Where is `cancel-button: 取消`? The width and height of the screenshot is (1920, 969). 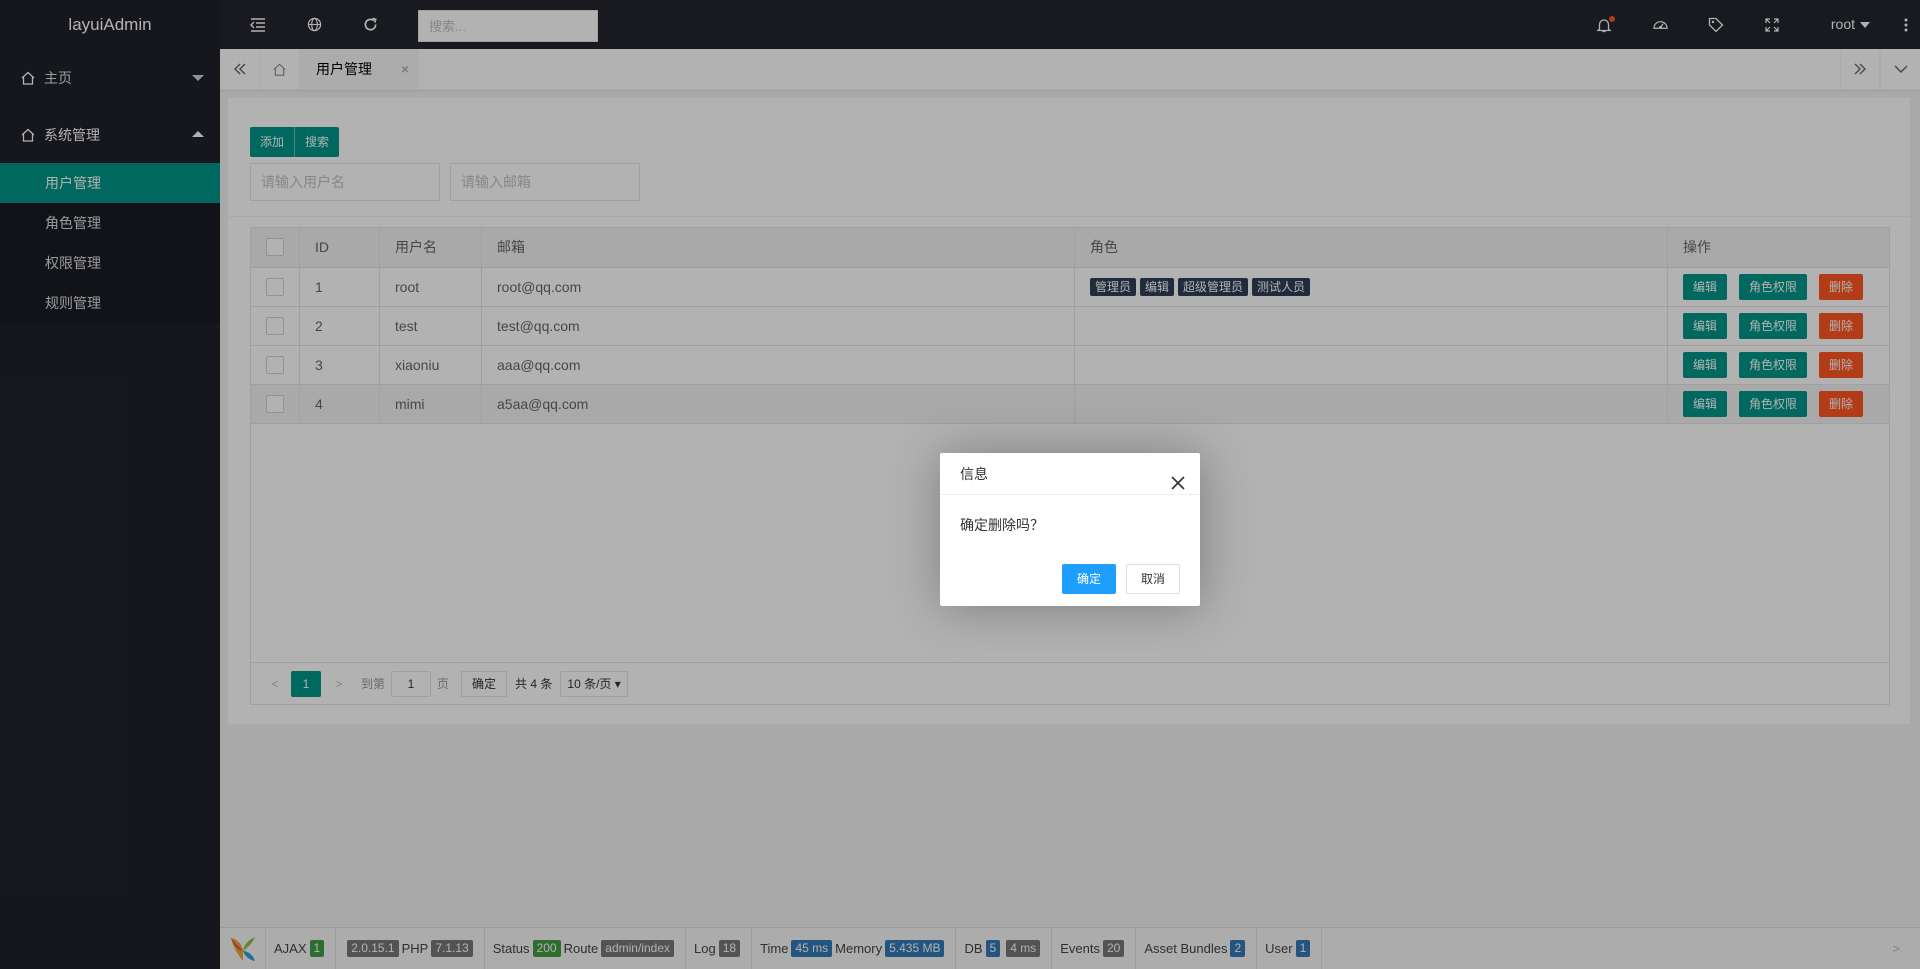
cancel-button: 取消 is located at coordinates (1152, 579).